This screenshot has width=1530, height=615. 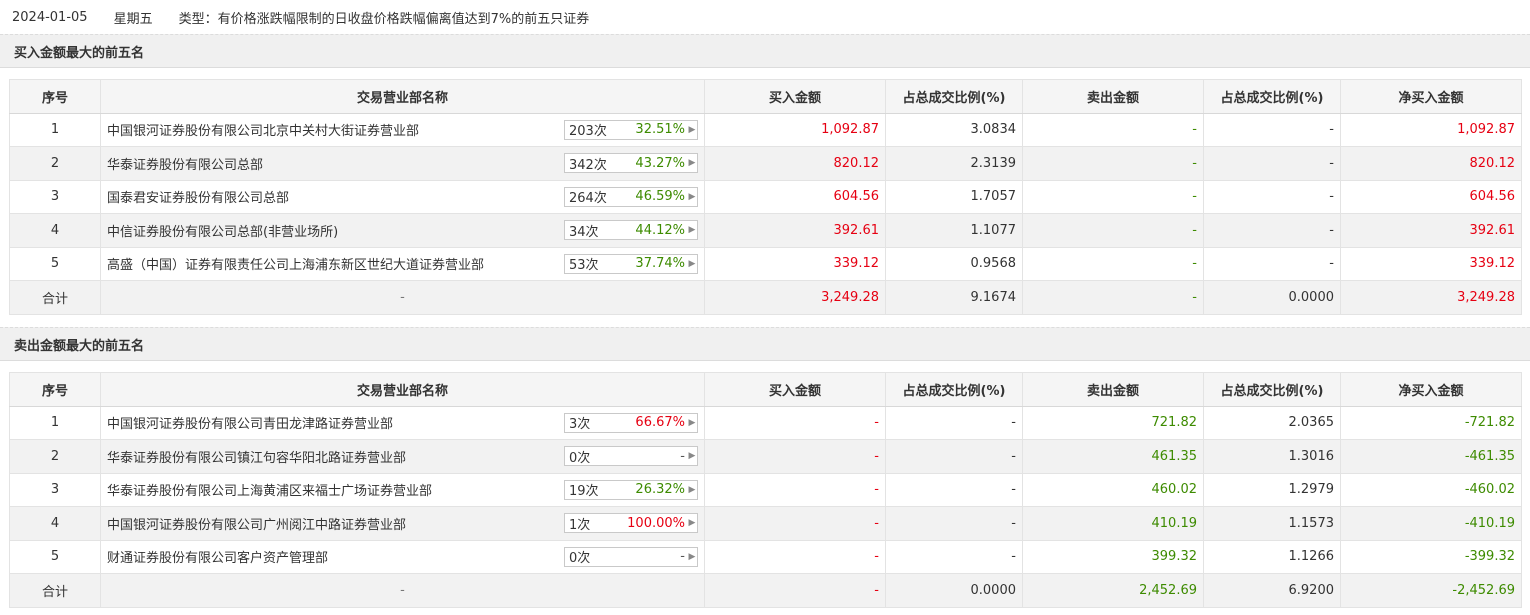 What do you see at coordinates (588, 199) in the screenshot?
I see `listing-count: 264次` at bounding box center [588, 199].